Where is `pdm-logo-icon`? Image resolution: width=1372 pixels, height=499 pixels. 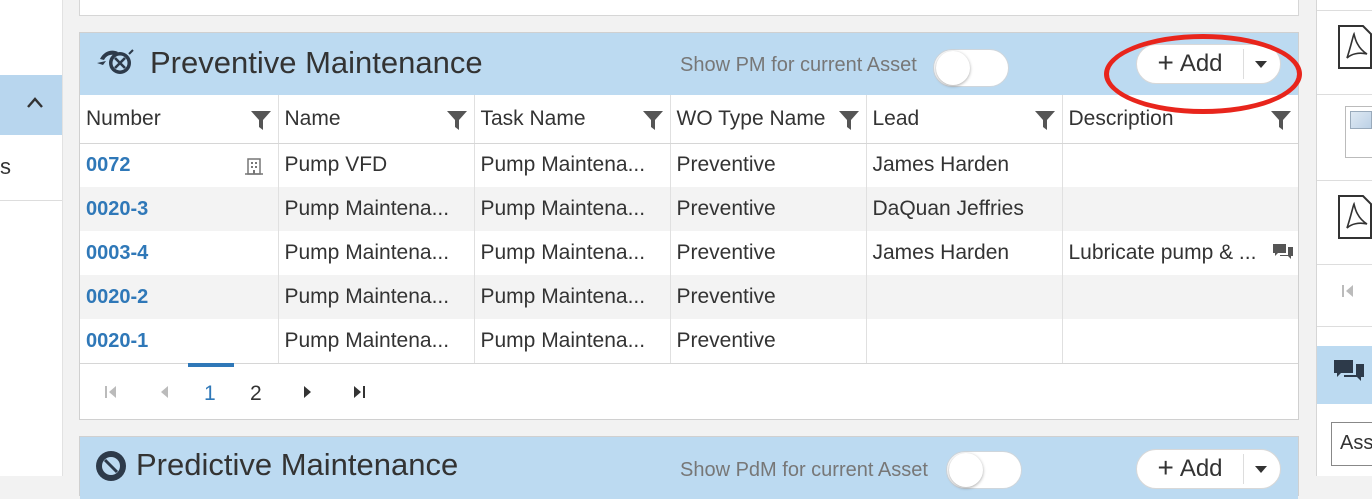 pdm-logo-icon is located at coordinates (111, 466).